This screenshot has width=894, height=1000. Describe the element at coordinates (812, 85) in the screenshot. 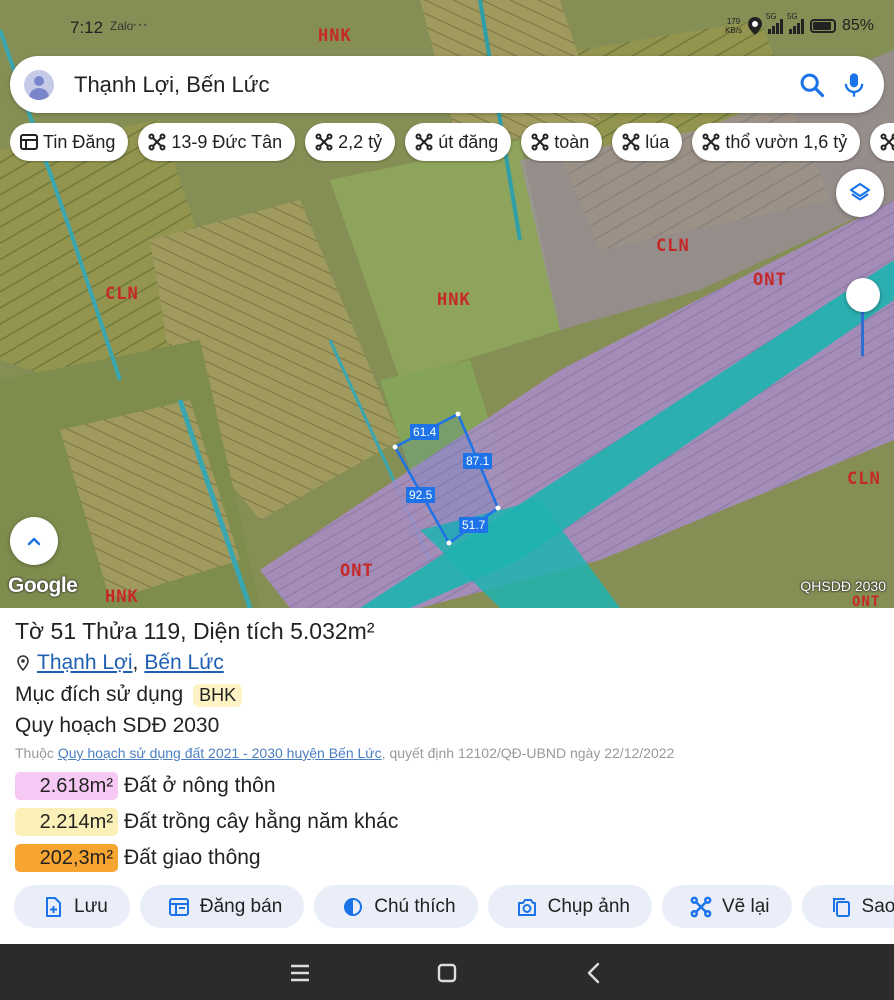

I see `search-icon` at that location.